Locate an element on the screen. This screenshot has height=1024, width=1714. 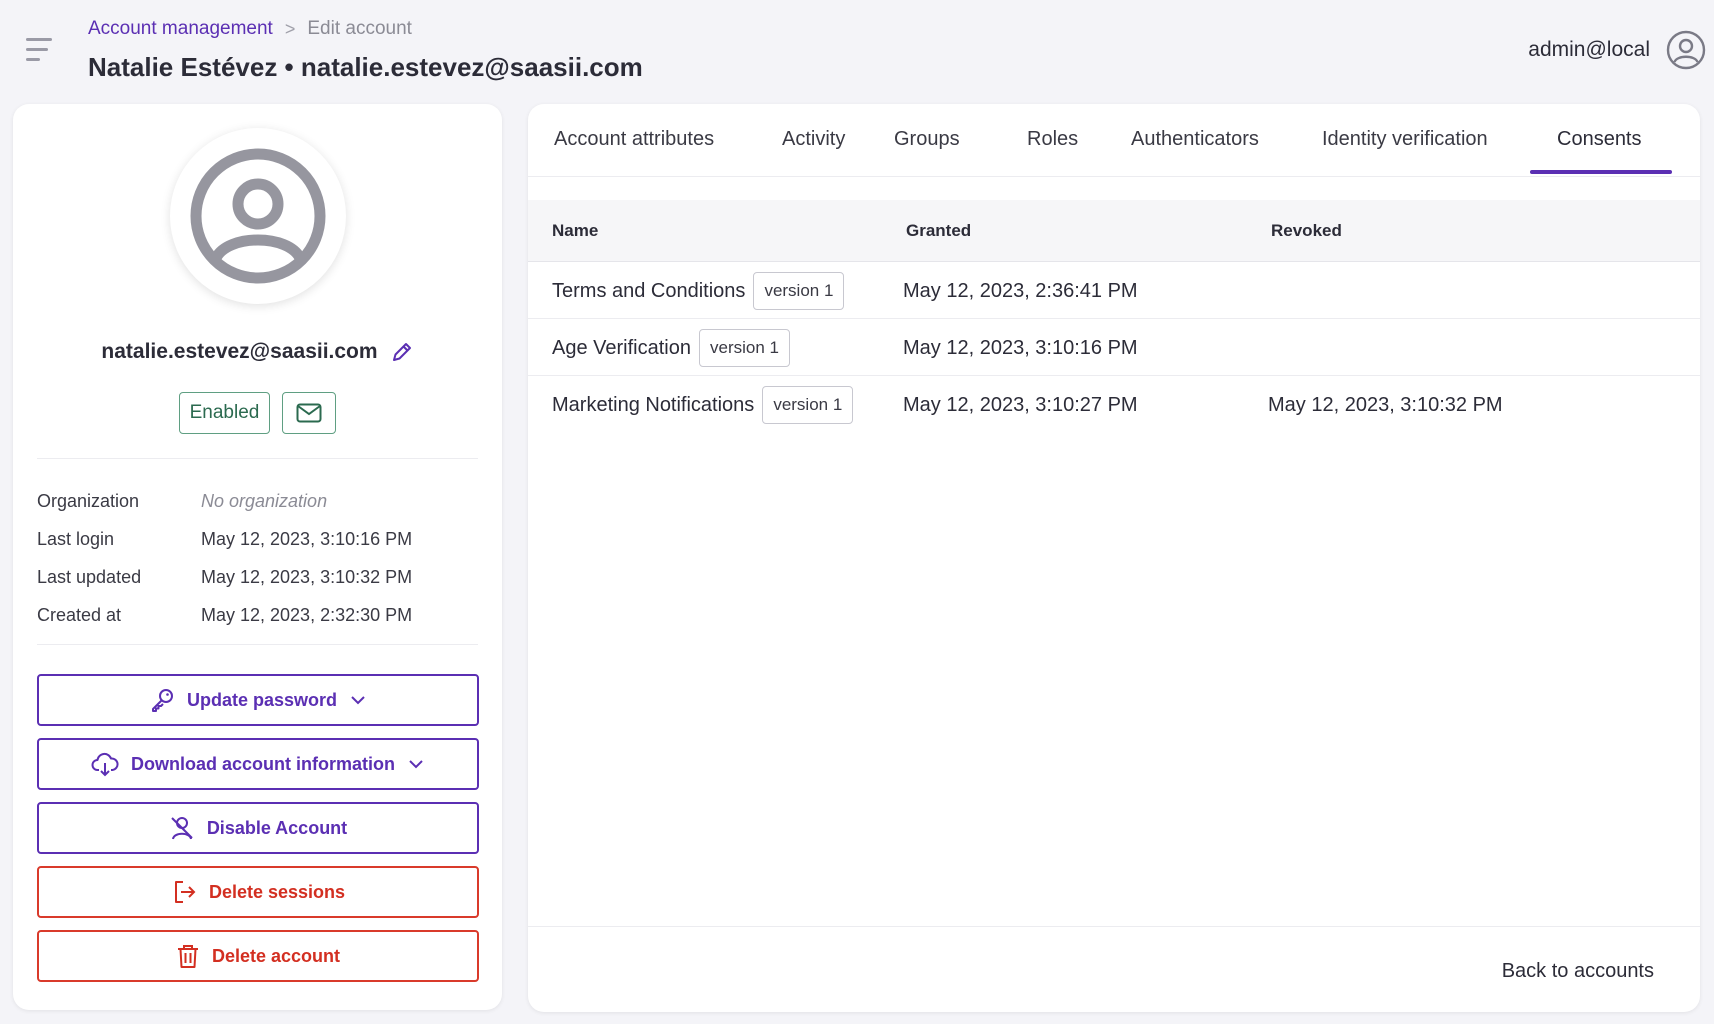
delete-sessions-button: Delete sessions is located at coordinates (258, 892).